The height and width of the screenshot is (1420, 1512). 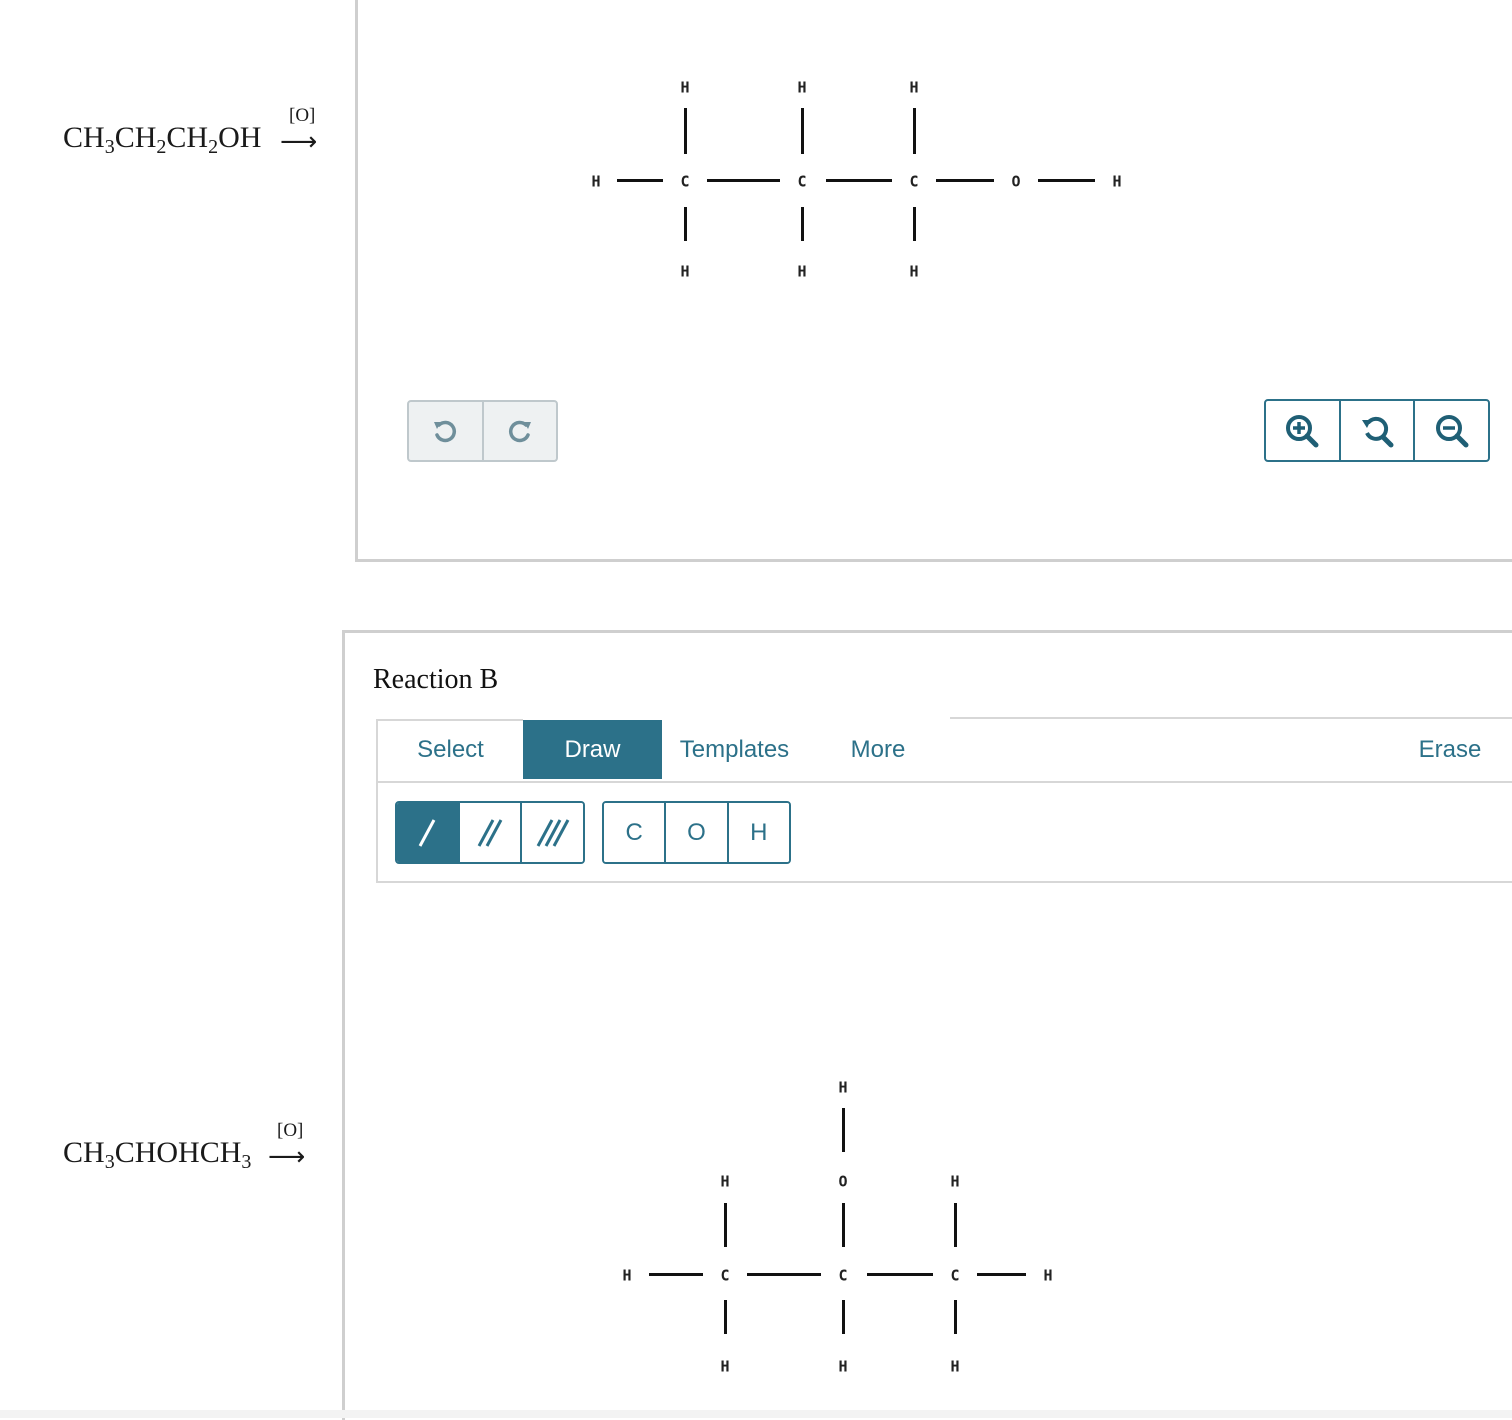 What do you see at coordinates (287, 1156) in the screenshot?
I see `reaction-b-arrow: ⟶` at bounding box center [287, 1156].